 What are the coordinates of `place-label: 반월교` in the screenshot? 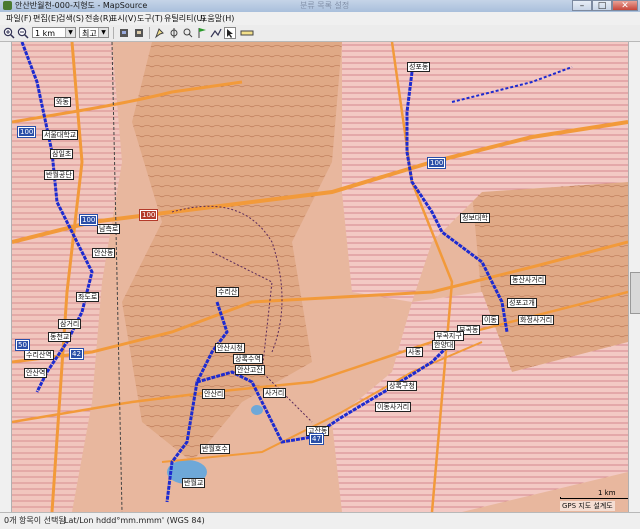 It's located at (194, 483).